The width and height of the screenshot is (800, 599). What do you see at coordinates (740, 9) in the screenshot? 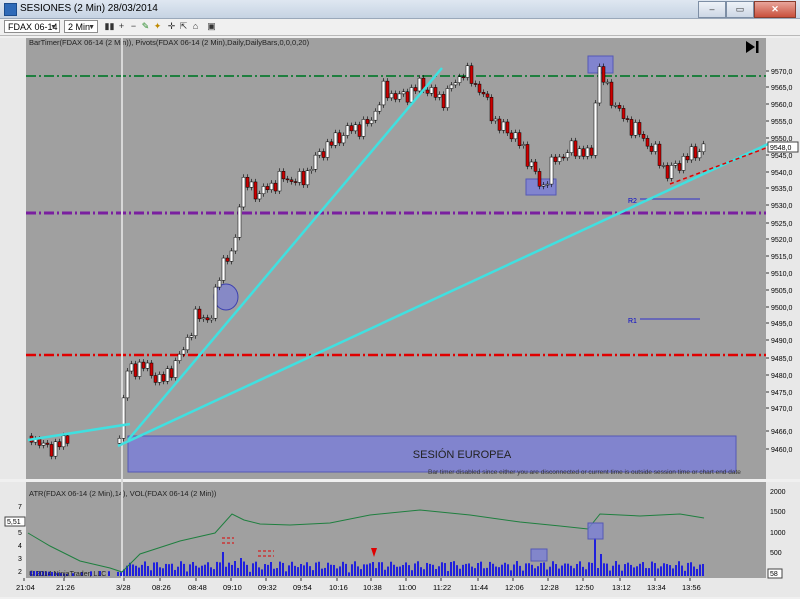
I see `maximize-button: ▭` at bounding box center [740, 9].